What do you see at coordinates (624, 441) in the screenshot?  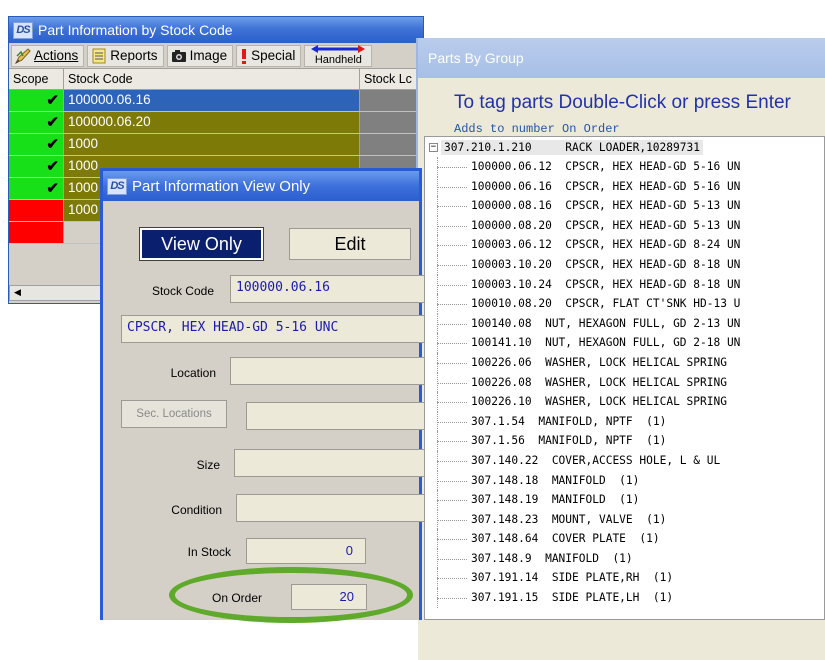 I see `tree-item: 307.1.56 MANIFOLD, NPTF (1)` at bounding box center [624, 441].